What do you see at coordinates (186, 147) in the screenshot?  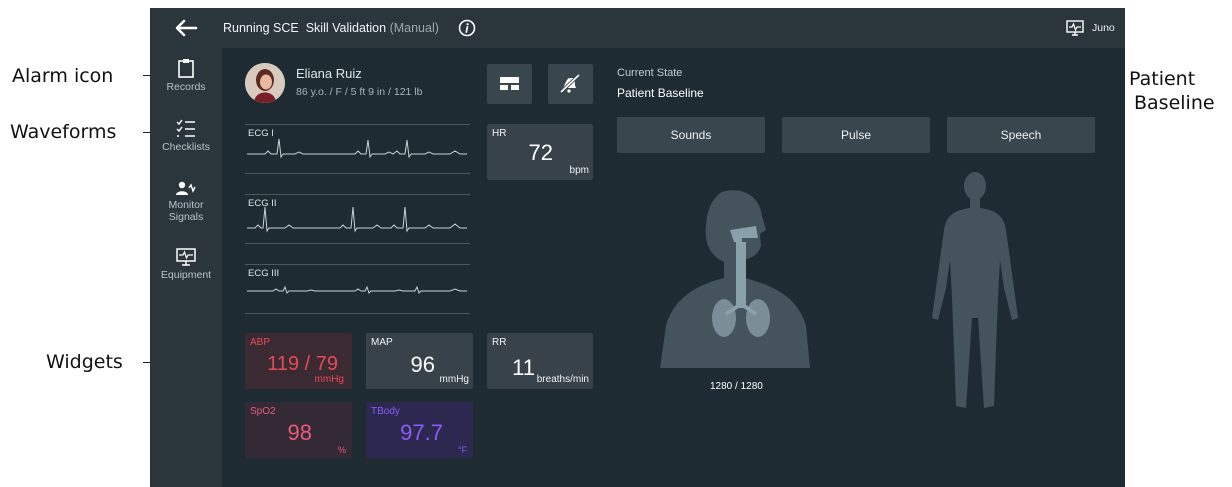 I see `sidebar-item-label: Checklists` at bounding box center [186, 147].